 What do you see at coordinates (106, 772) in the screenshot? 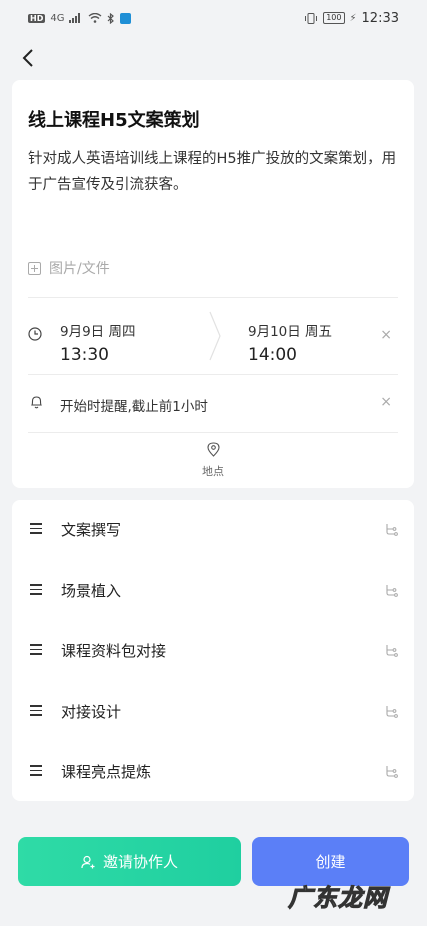
I see `subtask-label: 课程亮点提炼` at bounding box center [106, 772].